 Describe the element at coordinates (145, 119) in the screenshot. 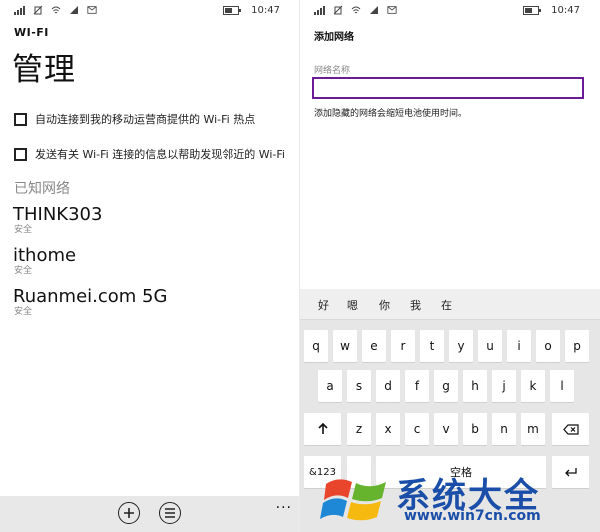

I see `option-label: 自动连接到我的移动运营商提供的 Wi-Fi 热点` at that location.